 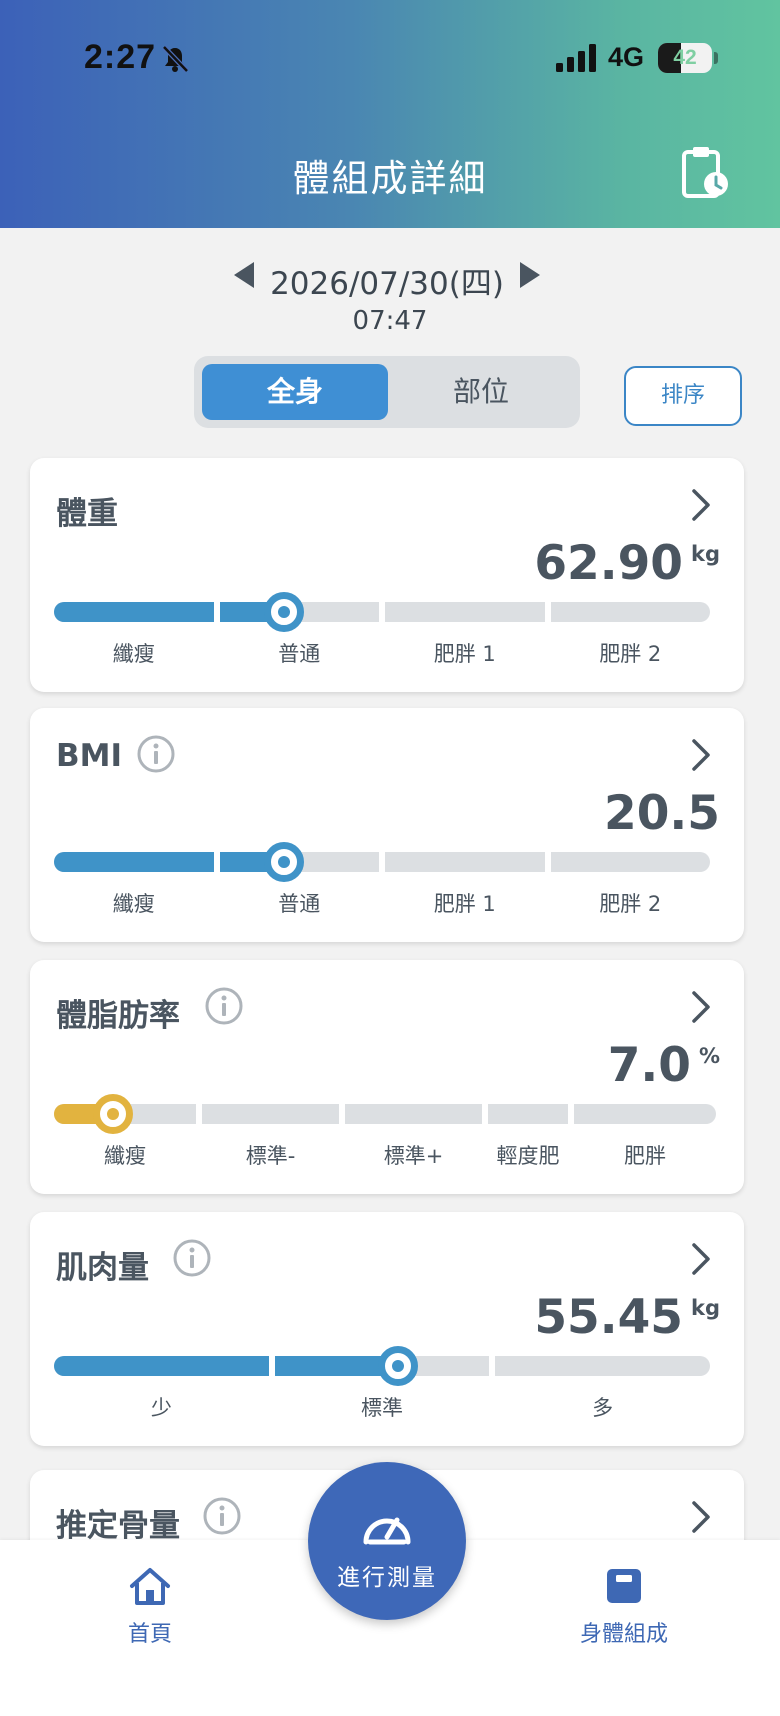 What do you see at coordinates (387, 575) in the screenshot?
I see `metric-card-weight: 體重 62.90 kg 纖瘦 普通 肥胖 1 肥胖 2` at bounding box center [387, 575].